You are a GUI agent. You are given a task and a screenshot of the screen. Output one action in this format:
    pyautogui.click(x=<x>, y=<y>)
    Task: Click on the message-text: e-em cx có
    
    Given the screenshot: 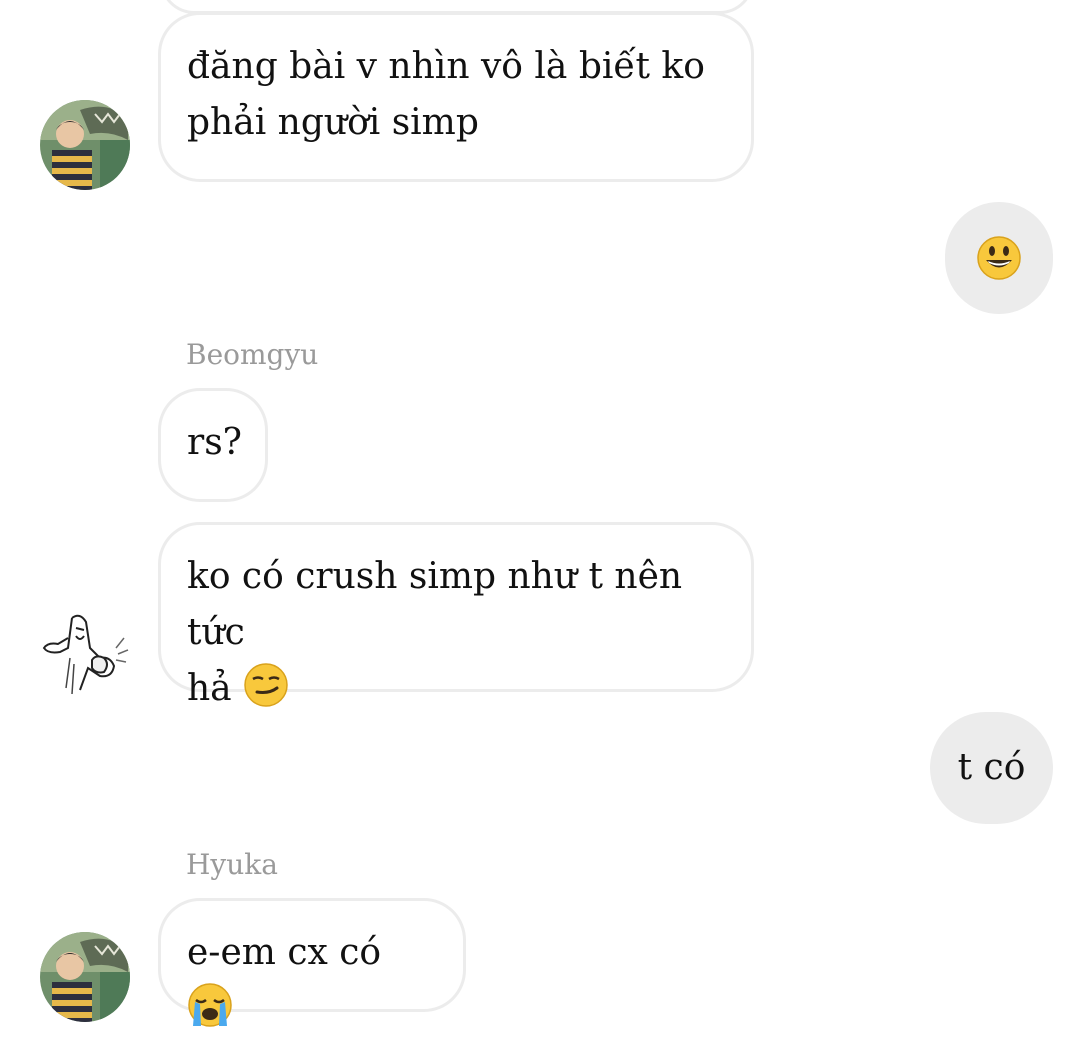 What is the action you would take?
    pyautogui.click(x=284, y=952)
    